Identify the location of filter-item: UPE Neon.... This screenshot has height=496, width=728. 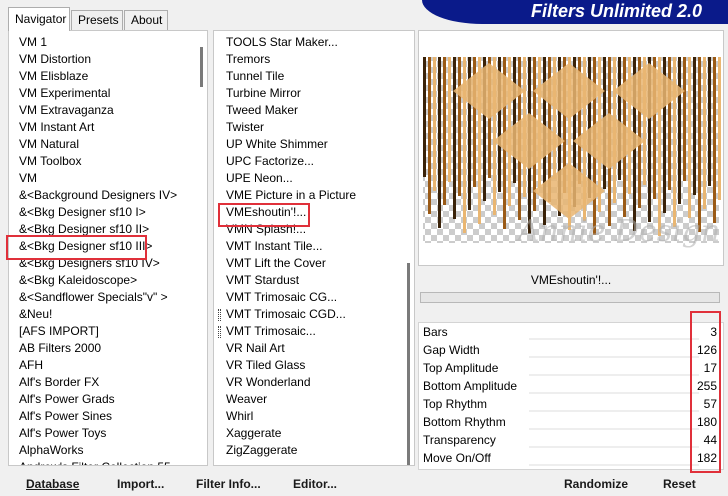
(307, 178).